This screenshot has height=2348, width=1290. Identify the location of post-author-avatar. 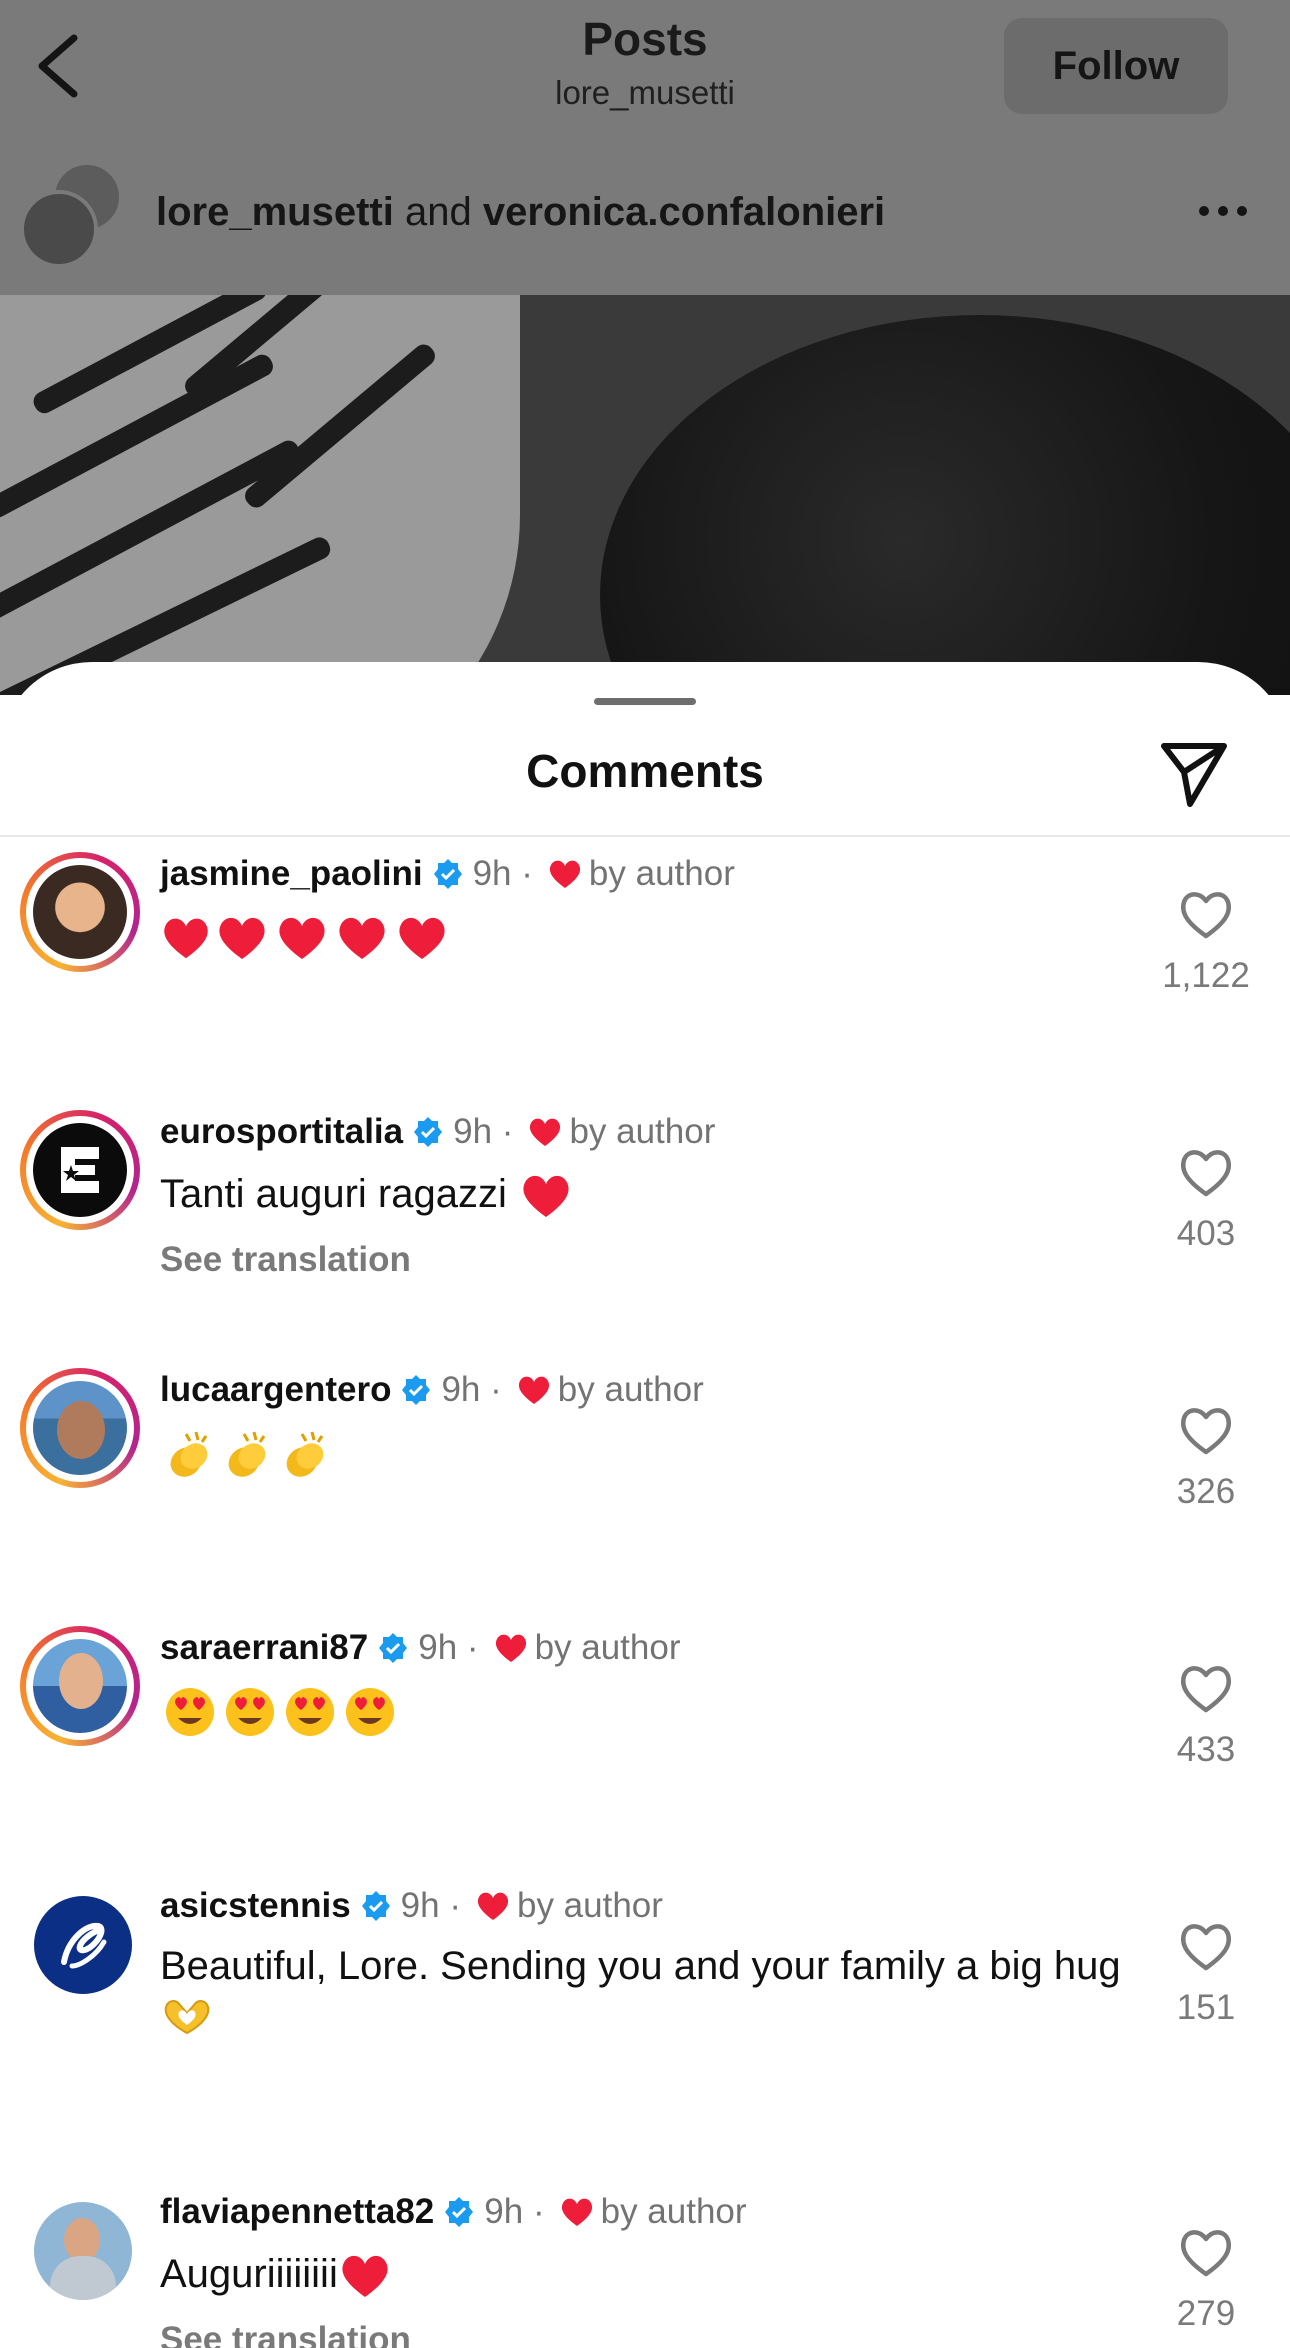
(71, 215).